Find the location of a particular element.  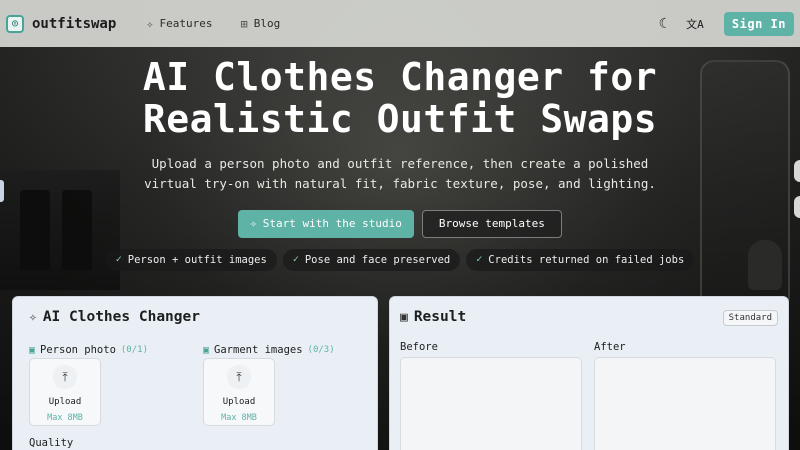

after-label: After is located at coordinates (610, 347).